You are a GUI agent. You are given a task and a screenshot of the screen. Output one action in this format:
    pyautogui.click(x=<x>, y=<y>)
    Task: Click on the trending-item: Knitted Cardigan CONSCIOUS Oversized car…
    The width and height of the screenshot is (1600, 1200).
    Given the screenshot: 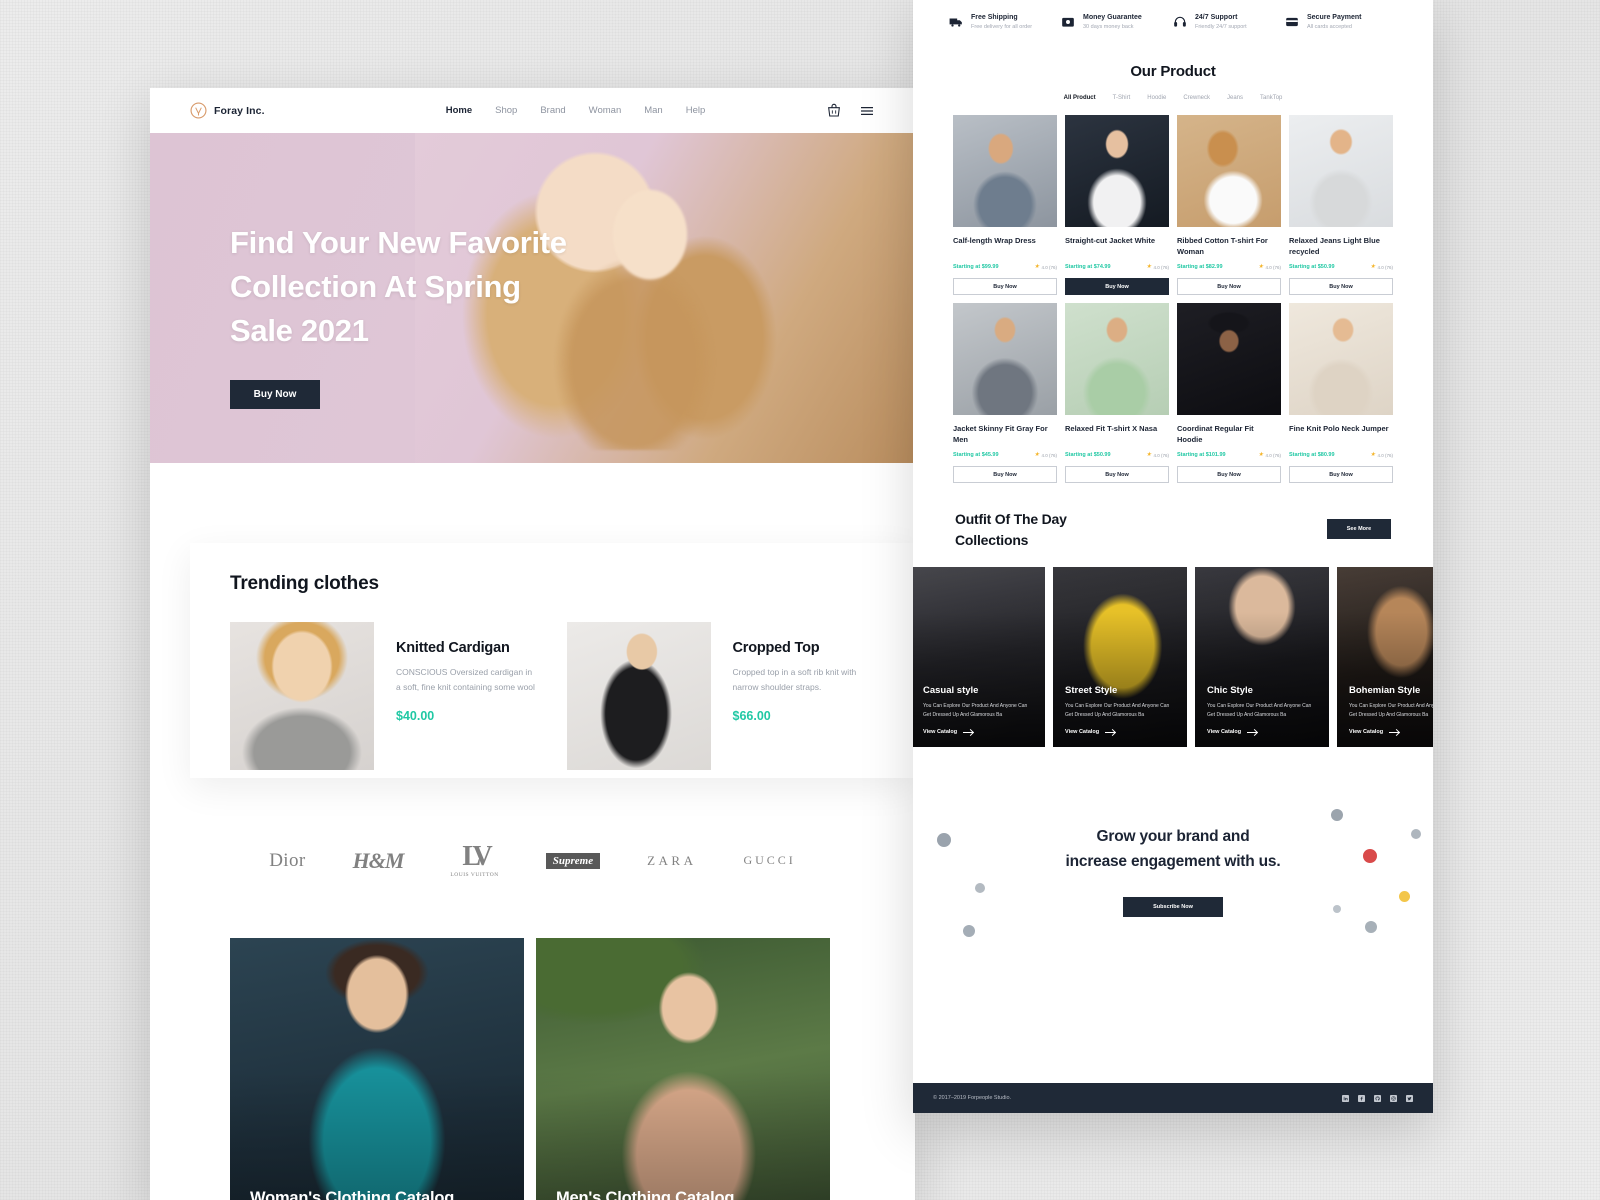 What is the action you would take?
    pyautogui.click(x=384, y=696)
    